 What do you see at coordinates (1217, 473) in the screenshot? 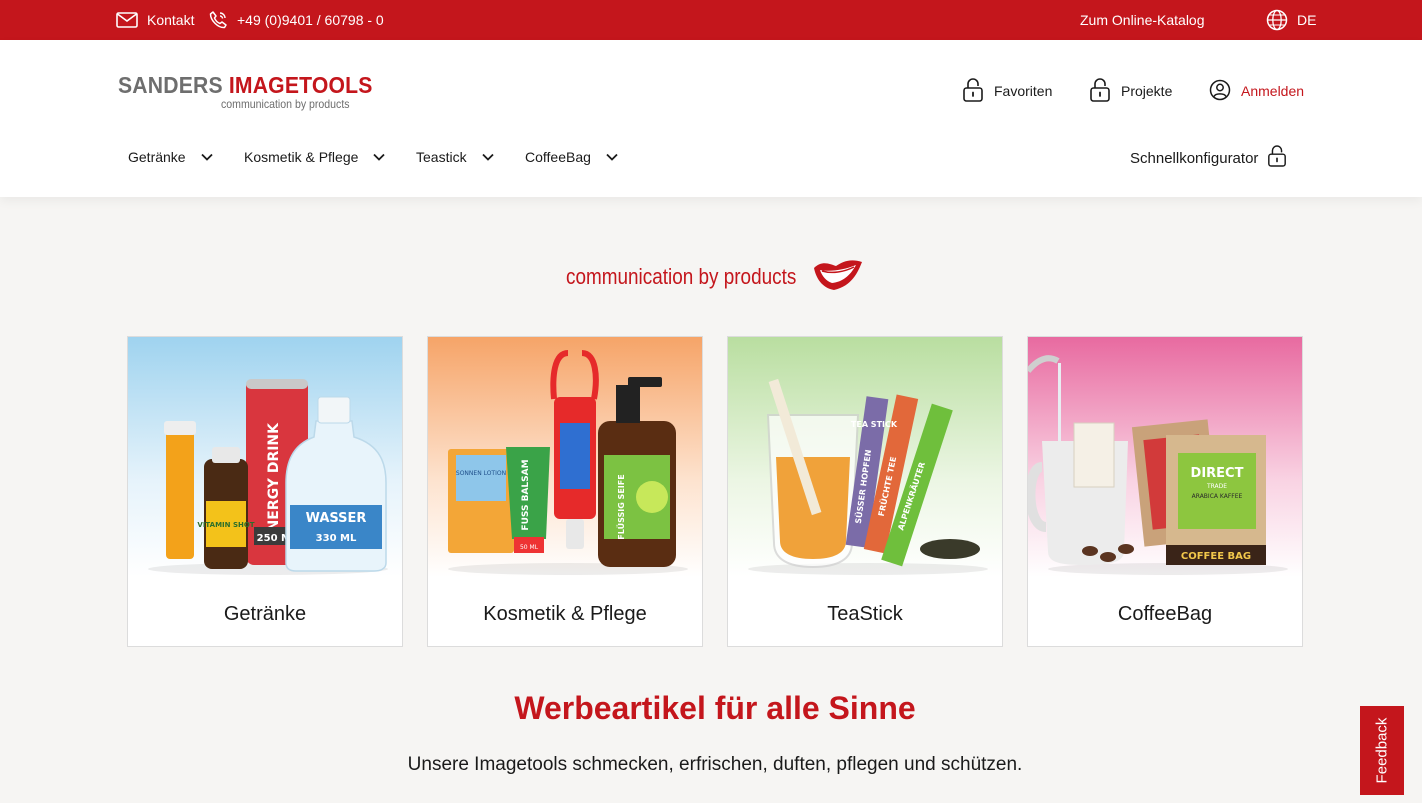
I see `product-text: DIRECT` at bounding box center [1217, 473].